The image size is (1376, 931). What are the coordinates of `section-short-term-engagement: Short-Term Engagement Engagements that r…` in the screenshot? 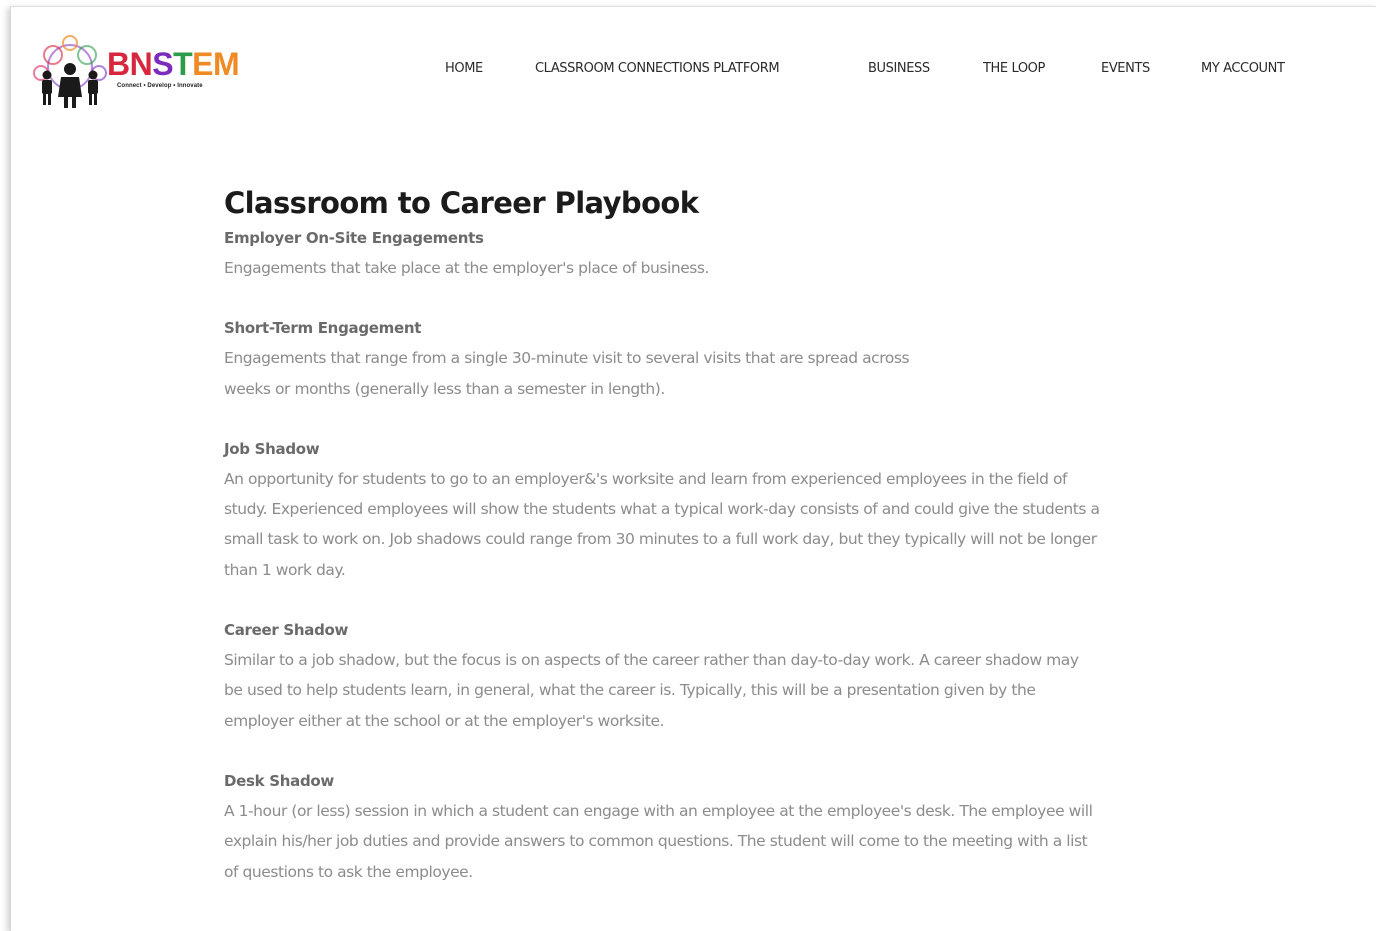 It's located at (674, 358).